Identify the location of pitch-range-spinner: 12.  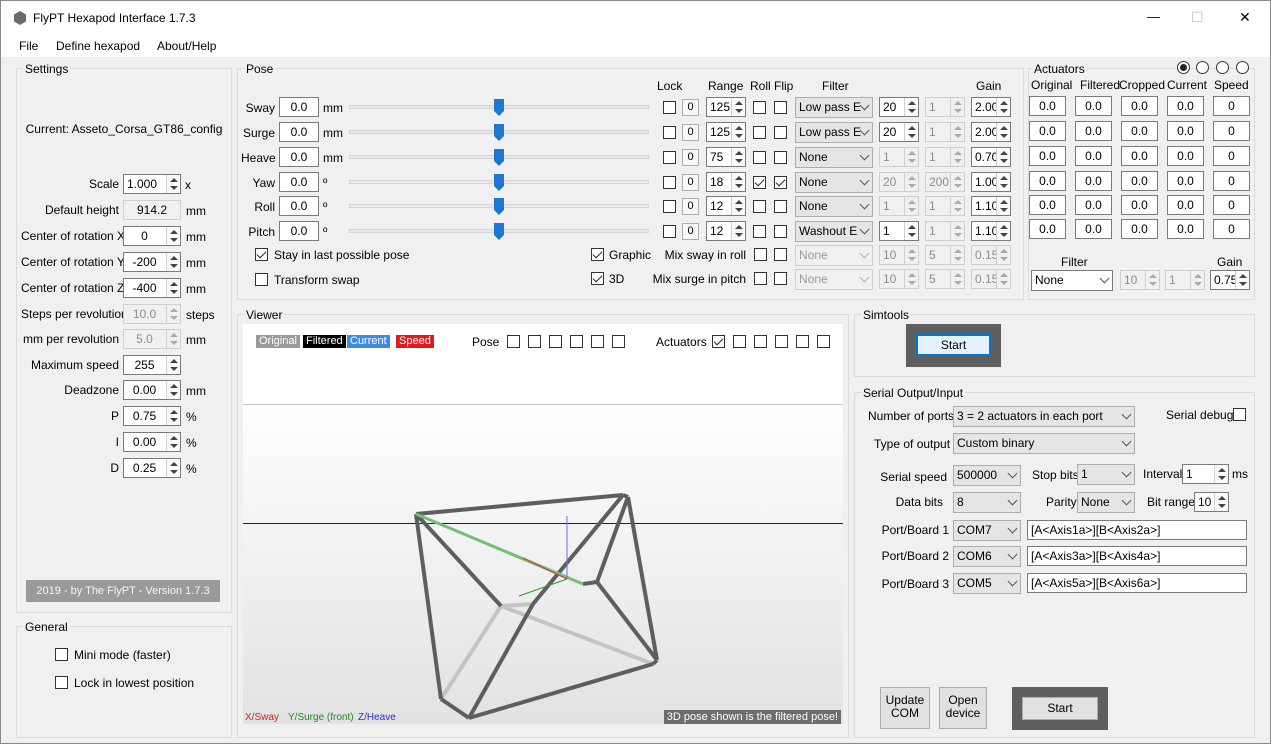
(726, 231).